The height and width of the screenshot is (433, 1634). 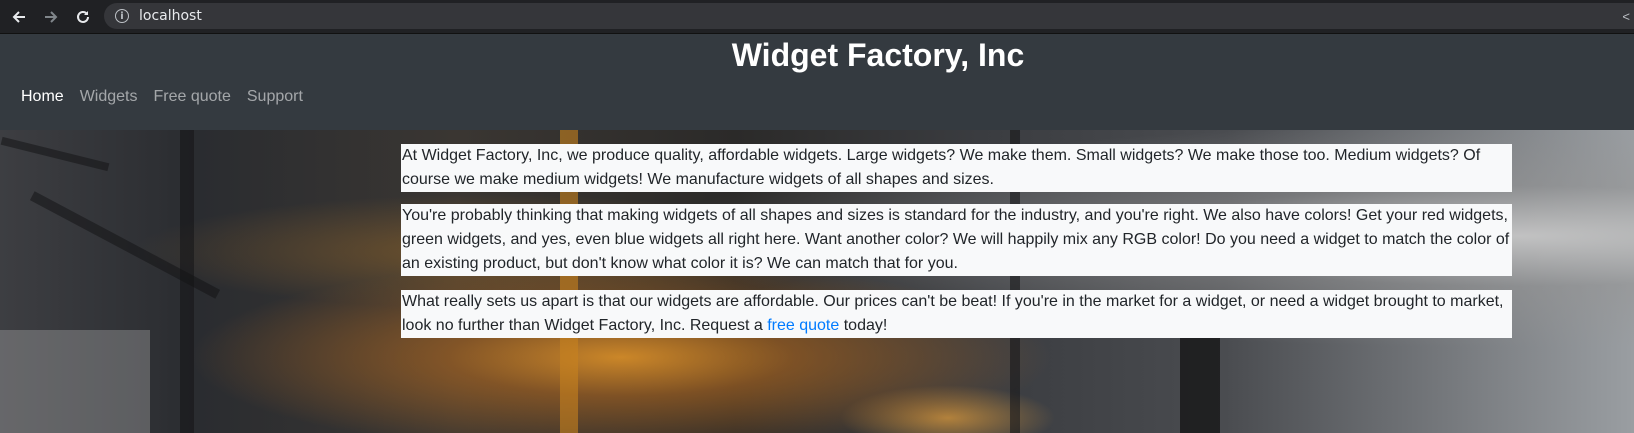 What do you see at coordinates (803, 325) in the screenshot?
I see `free-quote-link: free quote` at bounding box center [803, 325].